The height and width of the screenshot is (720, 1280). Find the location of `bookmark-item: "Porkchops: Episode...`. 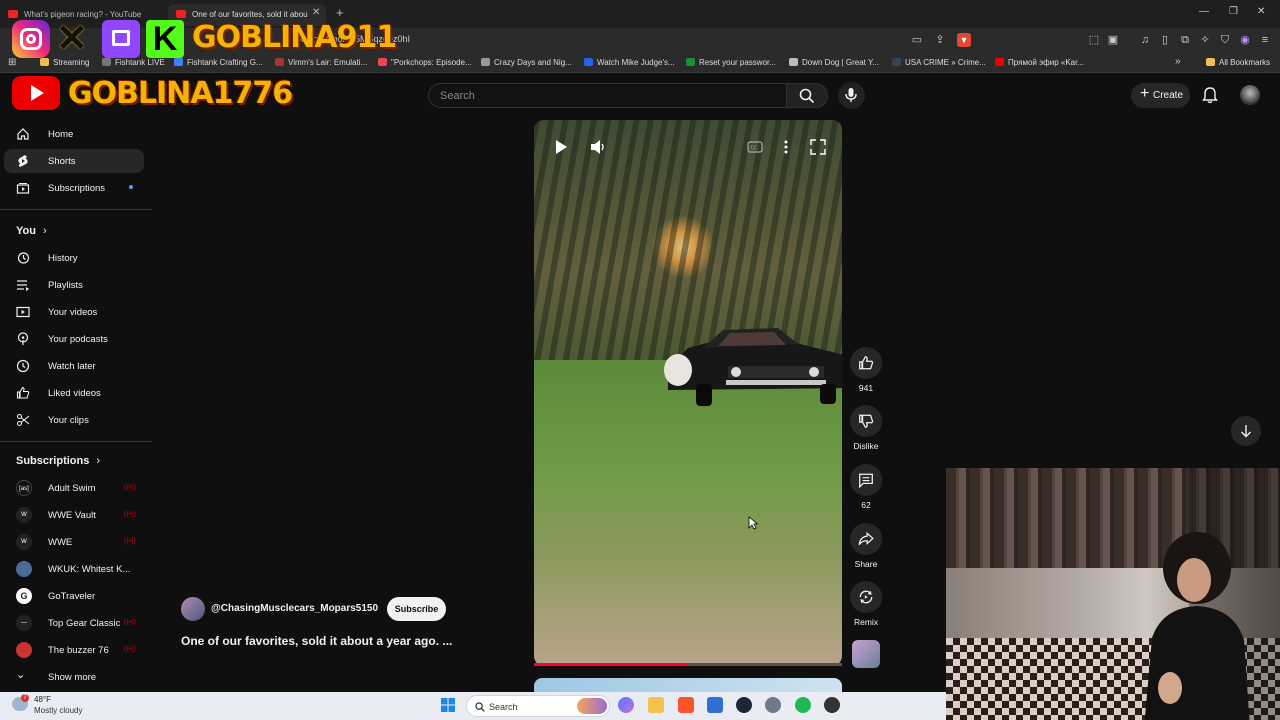

bookmark-item: "Porkchops: Episode... is located at coordinates (425, 62).